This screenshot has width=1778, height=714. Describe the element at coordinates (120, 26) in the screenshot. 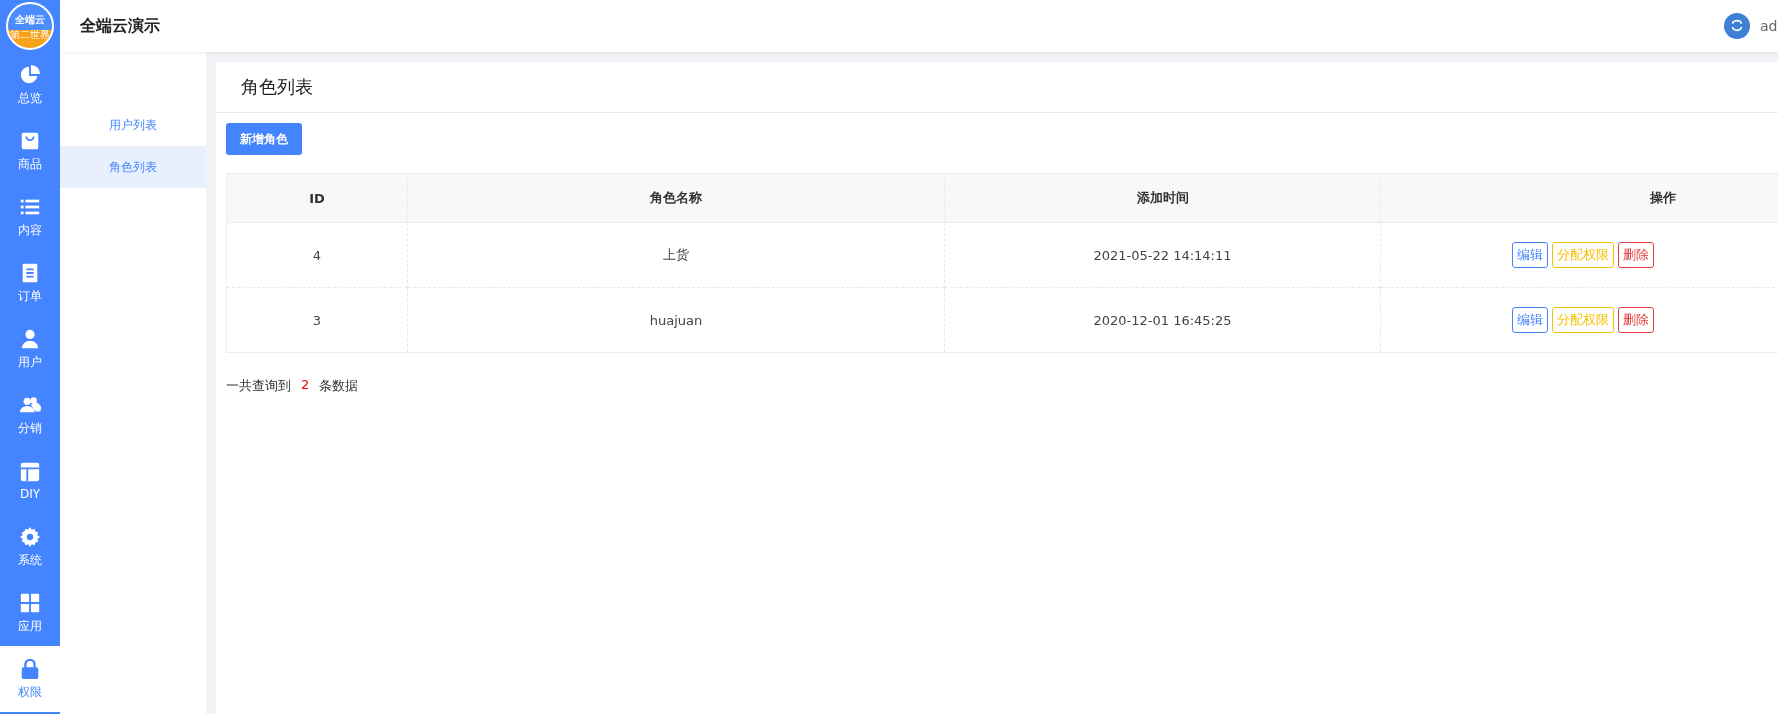

I see `app-title: 全端云演示` at that location.